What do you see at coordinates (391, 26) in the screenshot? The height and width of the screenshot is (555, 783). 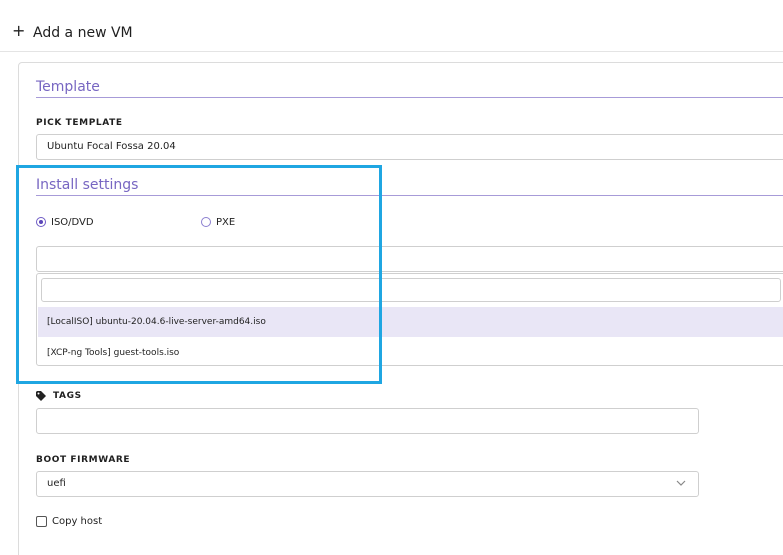 I see `page-header: + Add a new VM` at bounding box center [391, 26].